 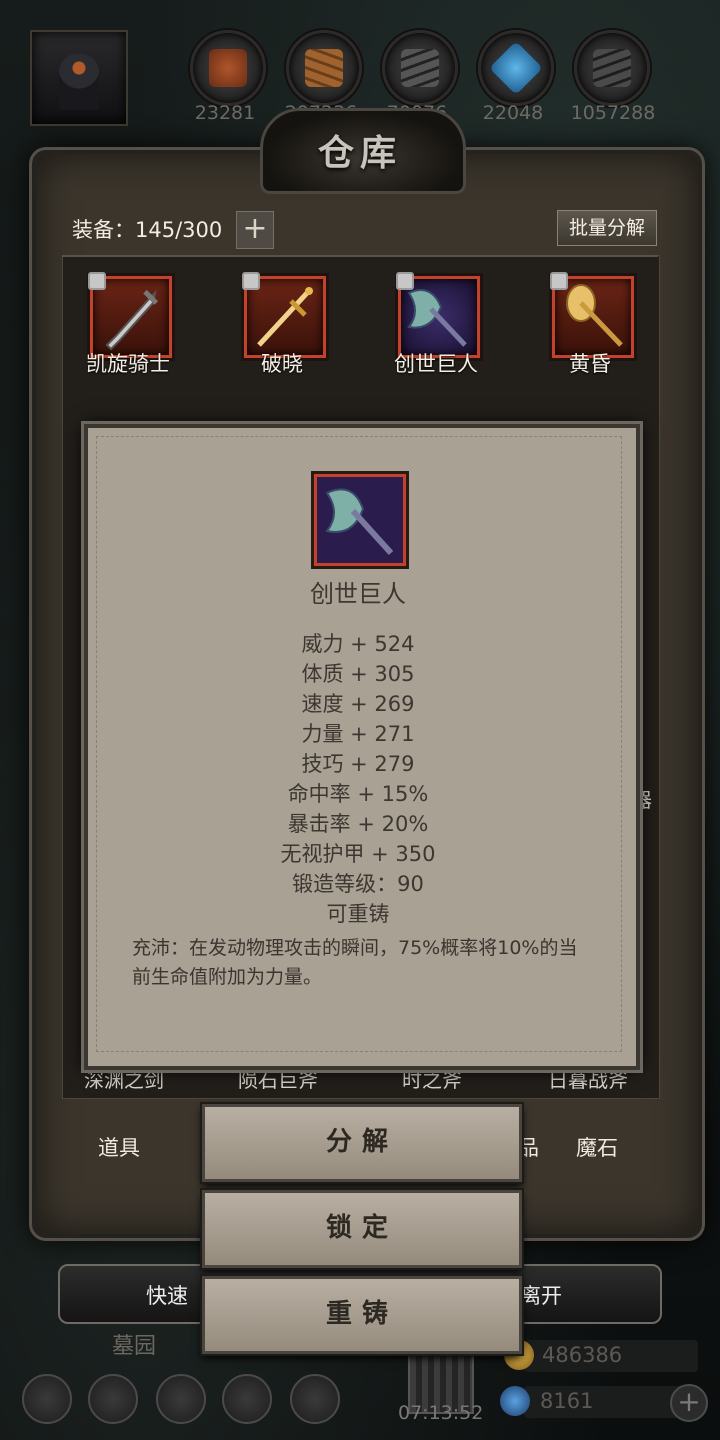 I want to click on decompose-button: 分解, so click(x=362, y=1143).